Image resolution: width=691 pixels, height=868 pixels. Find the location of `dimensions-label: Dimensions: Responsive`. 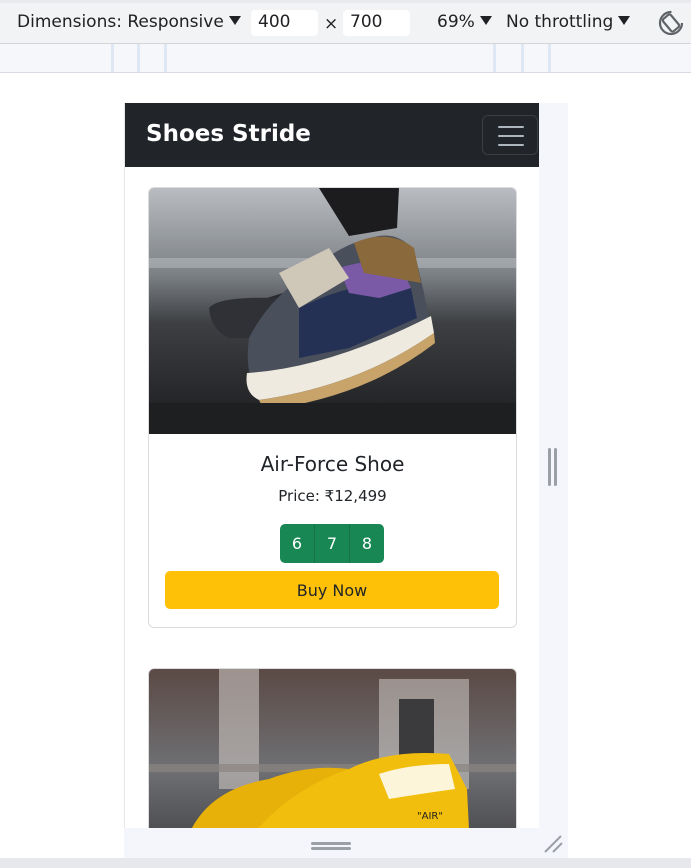

dimensions-label: Dimensions: Responsive is located at coordinates (120, 22).